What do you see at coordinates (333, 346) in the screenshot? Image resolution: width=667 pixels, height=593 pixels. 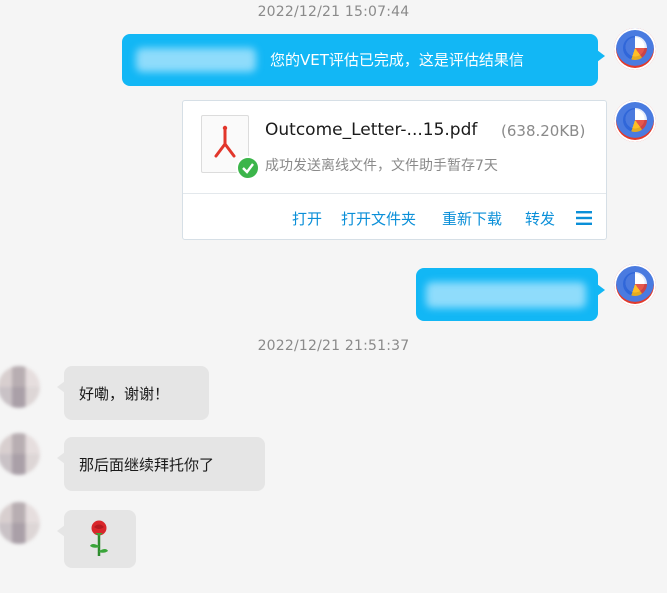 I see `timestamp: 2022/12/21 21:51:37` at bounding box center [333, 346].